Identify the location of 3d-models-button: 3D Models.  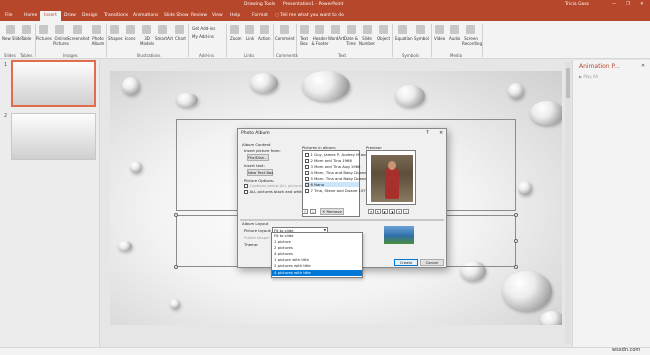
(147, 41).